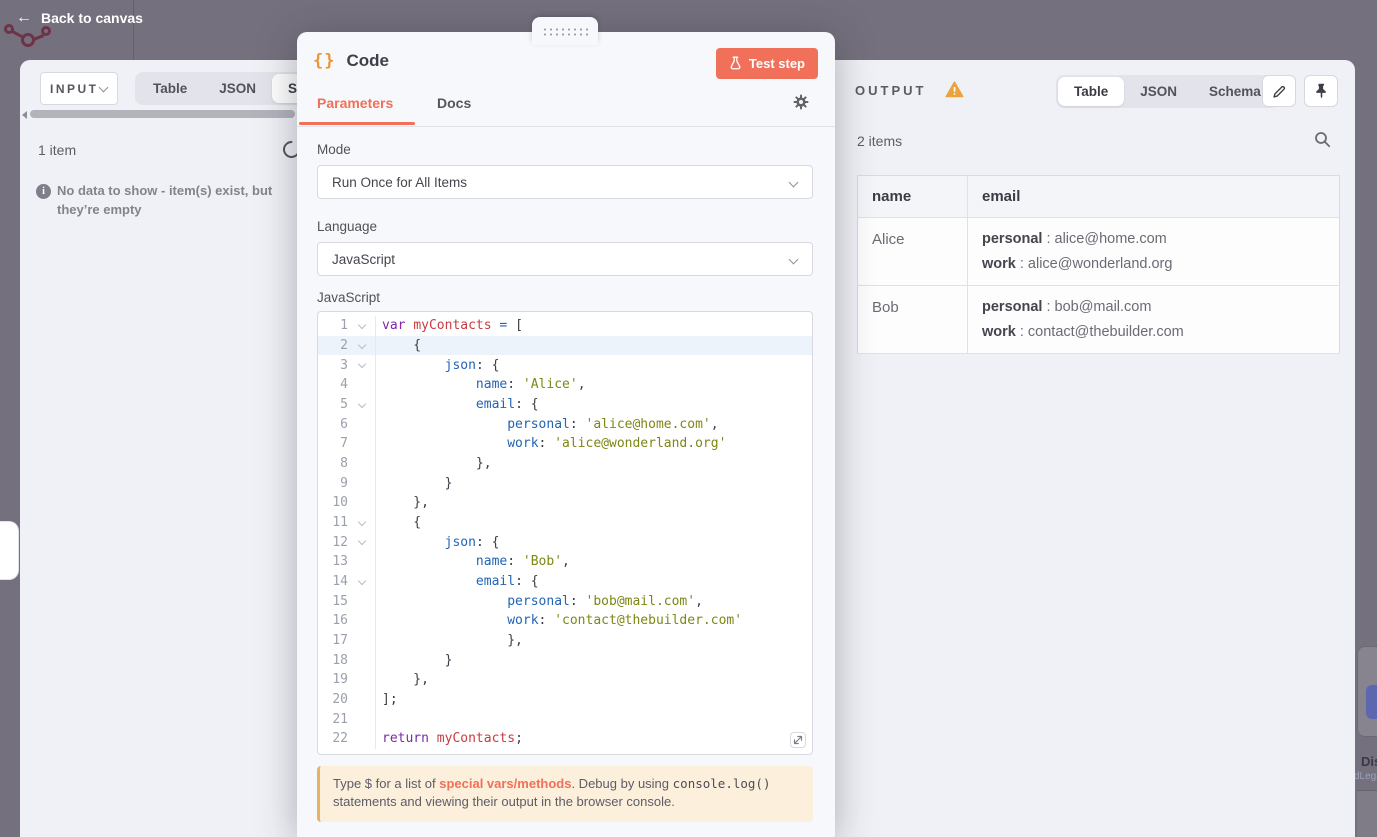  I want to click on code-text: personal: 'alice@home.com',, so click(613, 424).